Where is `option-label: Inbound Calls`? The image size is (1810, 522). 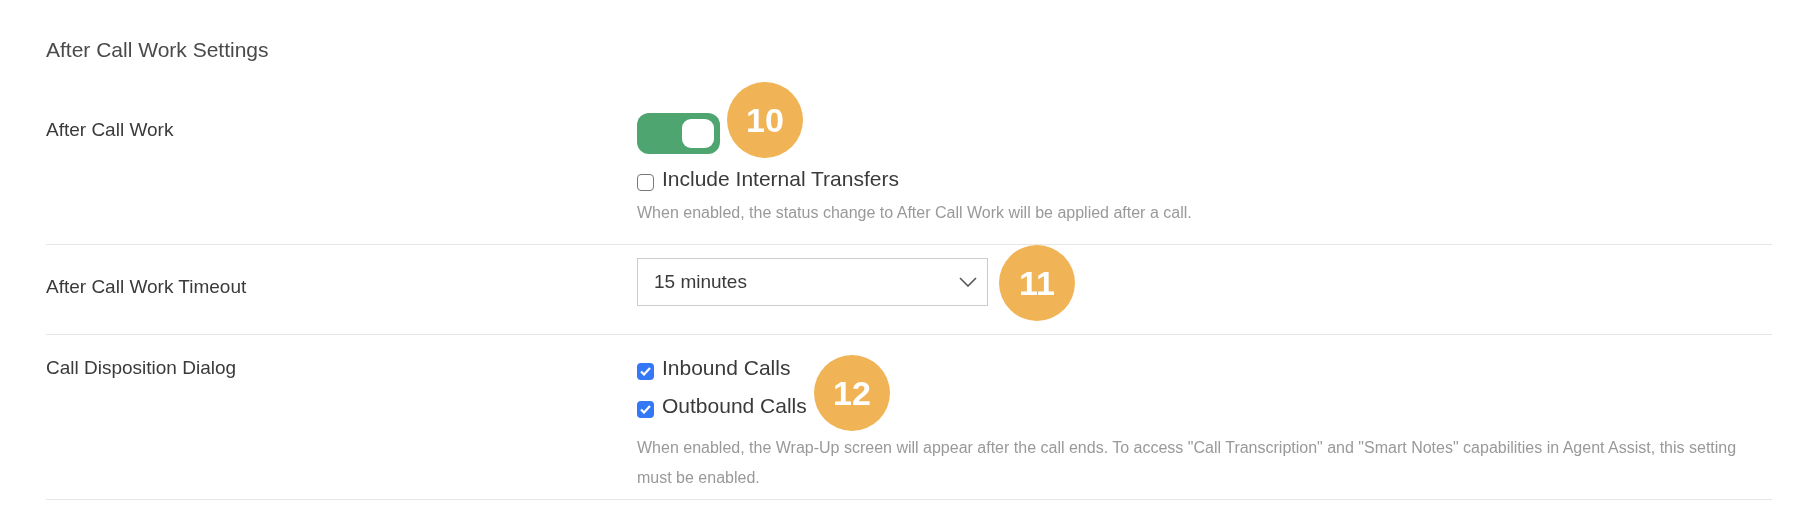
option-label: Inbound Calls is located at coordinates (726, 368).